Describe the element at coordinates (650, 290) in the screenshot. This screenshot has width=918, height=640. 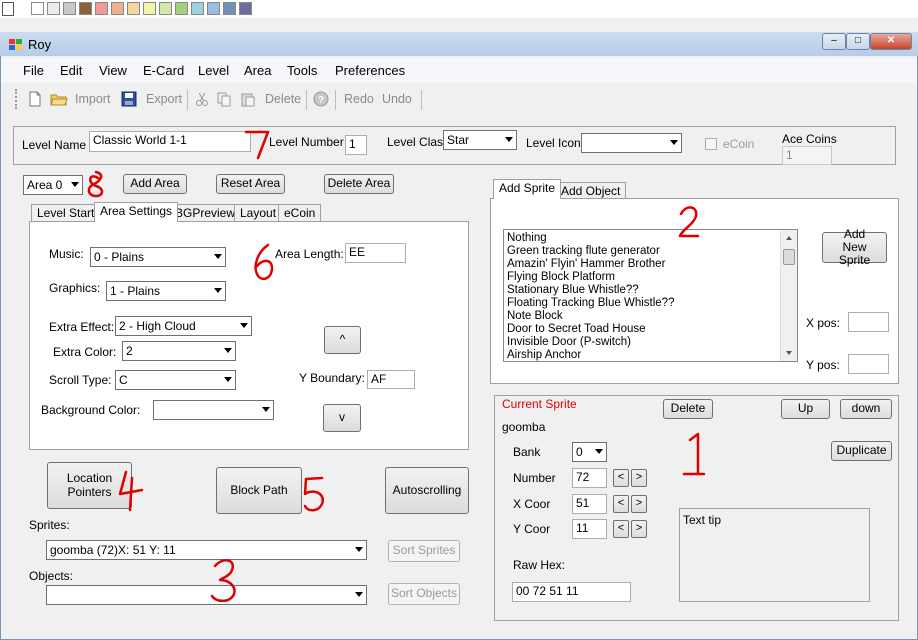
I see `list-item: Stationary Blue Whistle??` at that location.